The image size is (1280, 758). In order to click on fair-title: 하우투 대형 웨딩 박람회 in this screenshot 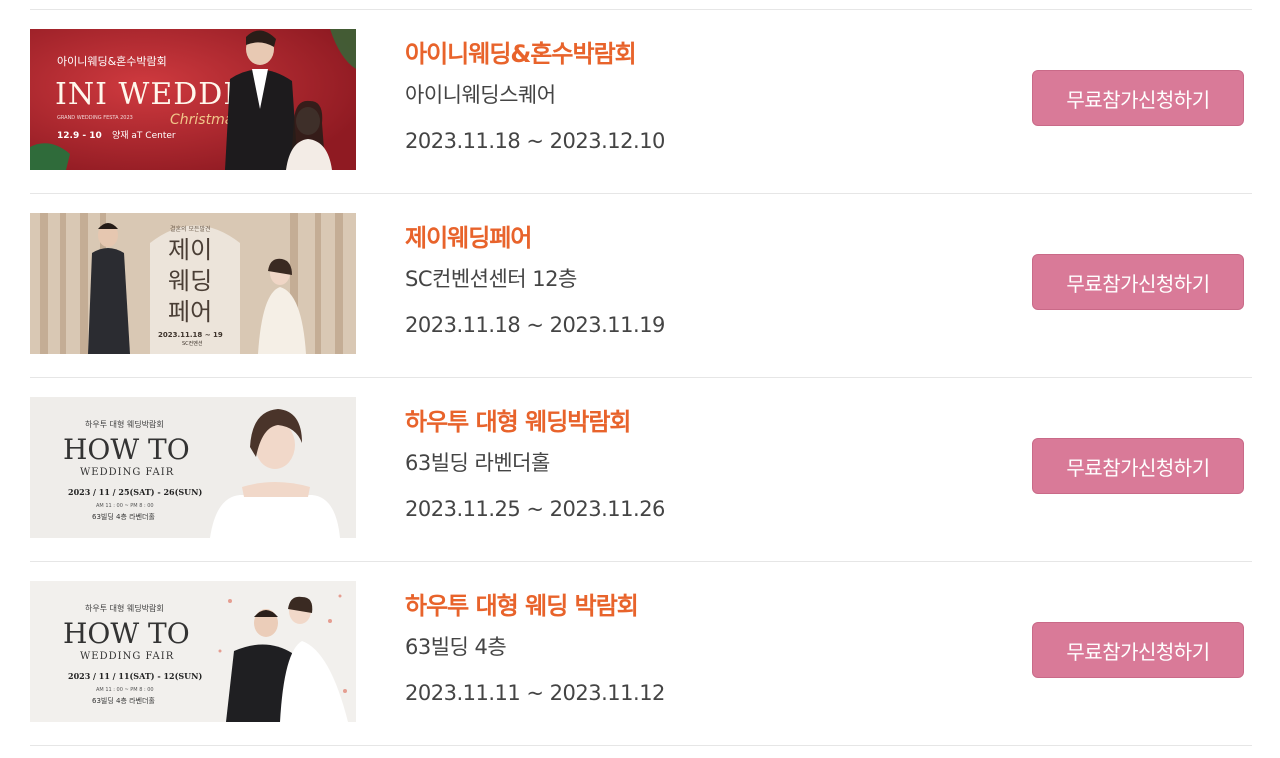, I will do `click(535, 606)`.